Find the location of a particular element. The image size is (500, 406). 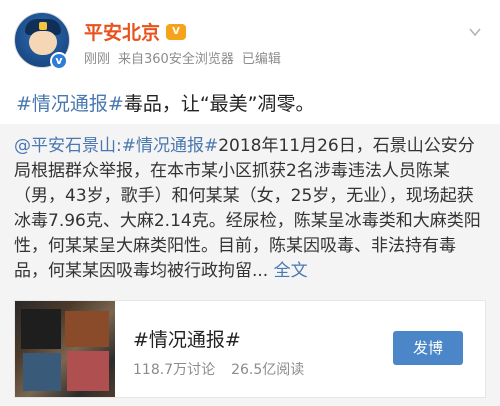

topic-thumbnail is located at coordinates (65, 349).